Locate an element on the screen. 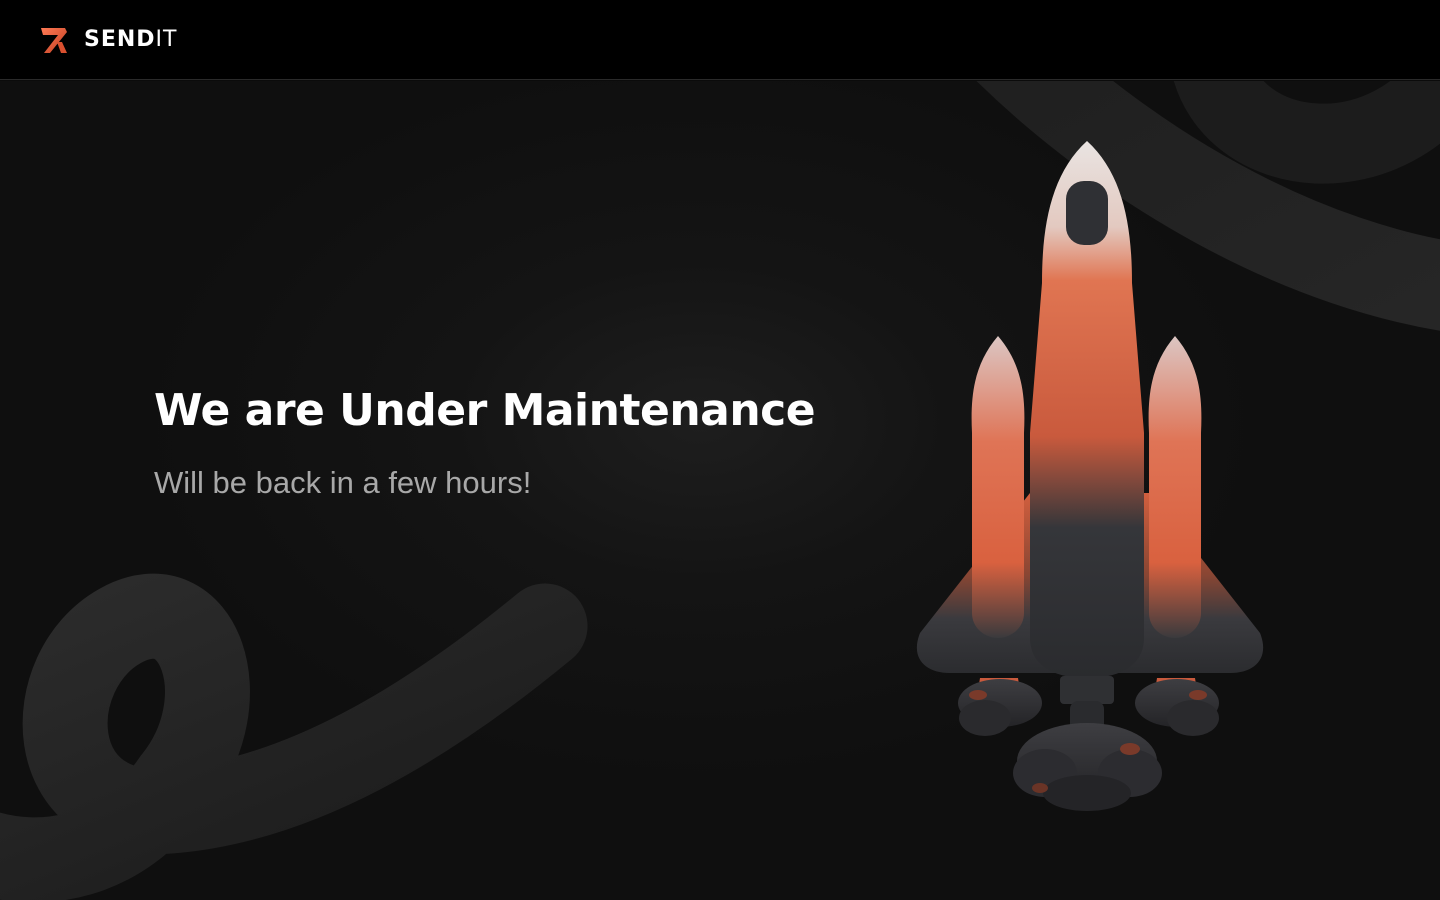 This screenshot has width=1440, height=900. top-bar: SENDIT is located at coordinates (720, 40).